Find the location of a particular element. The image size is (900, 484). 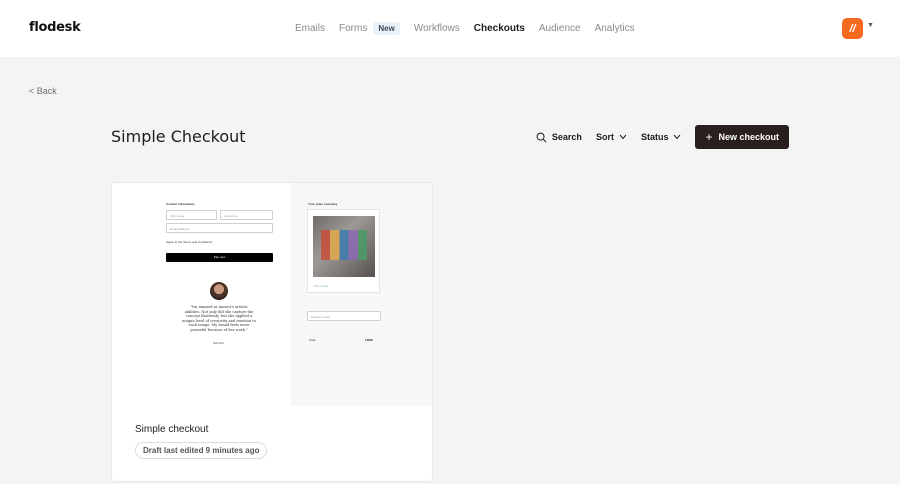

product-image is located at coordinates (344, 246).